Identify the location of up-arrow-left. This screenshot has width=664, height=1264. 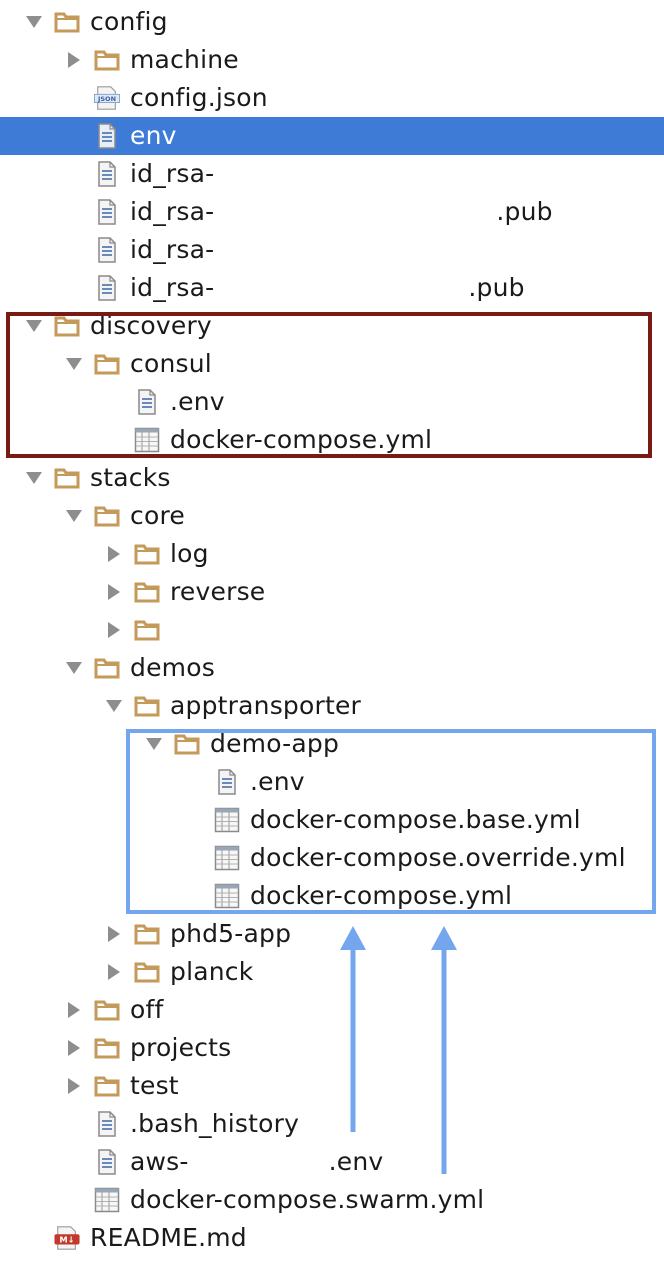
(353, 1029).